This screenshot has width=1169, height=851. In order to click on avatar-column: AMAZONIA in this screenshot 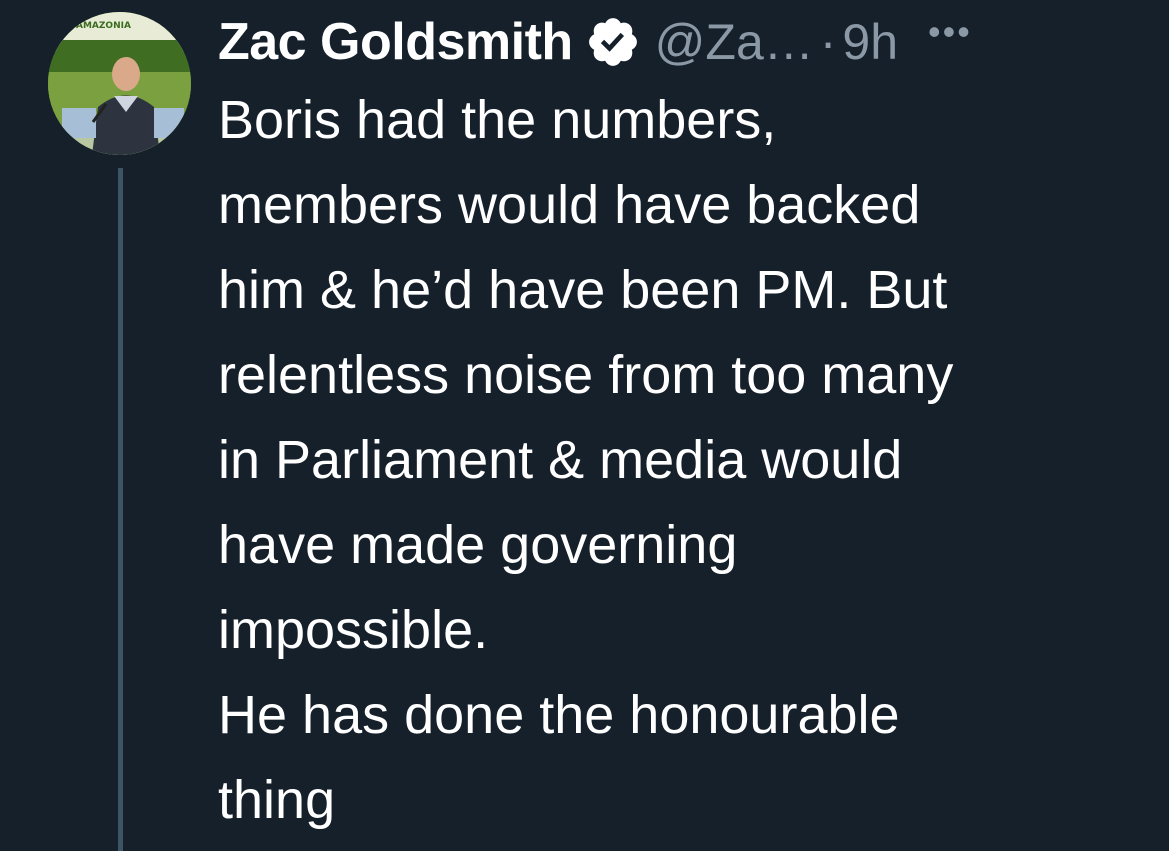, I will do `click(120, 431)`.